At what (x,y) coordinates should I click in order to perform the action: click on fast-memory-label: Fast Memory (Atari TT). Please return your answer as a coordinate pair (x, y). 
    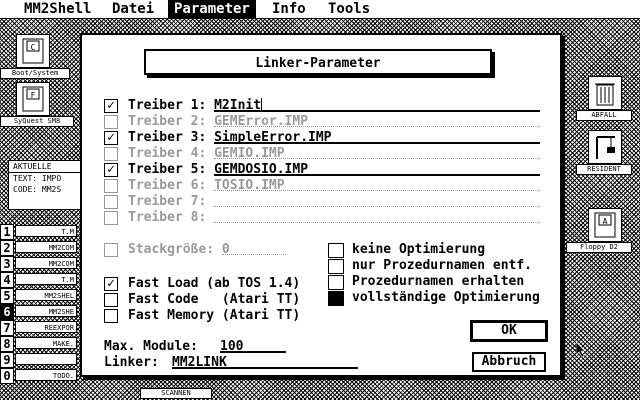
    Looking at the image, I should click on (214, 315).